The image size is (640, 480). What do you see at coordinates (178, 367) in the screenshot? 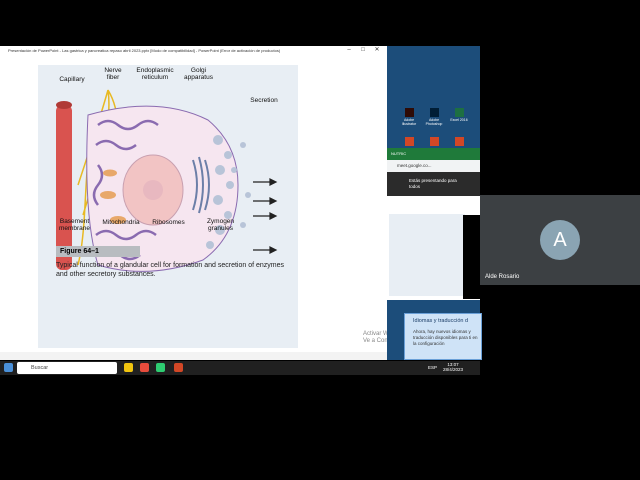
I see `powerpoint-icon` at bounding box center [178, 367].